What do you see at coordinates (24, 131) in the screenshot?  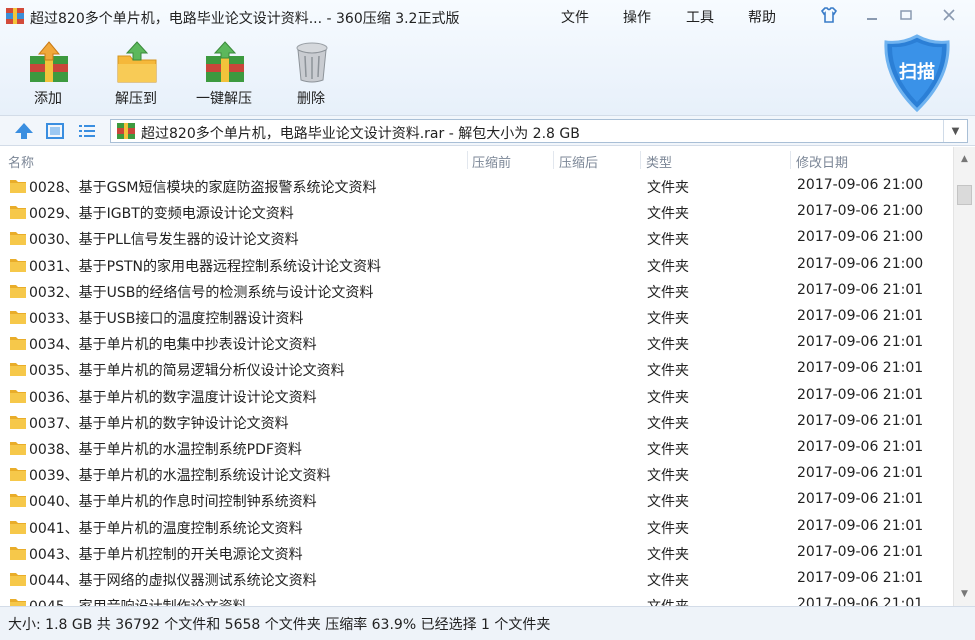 I see `up-arrow-icon` at bounding box center [24, 131].